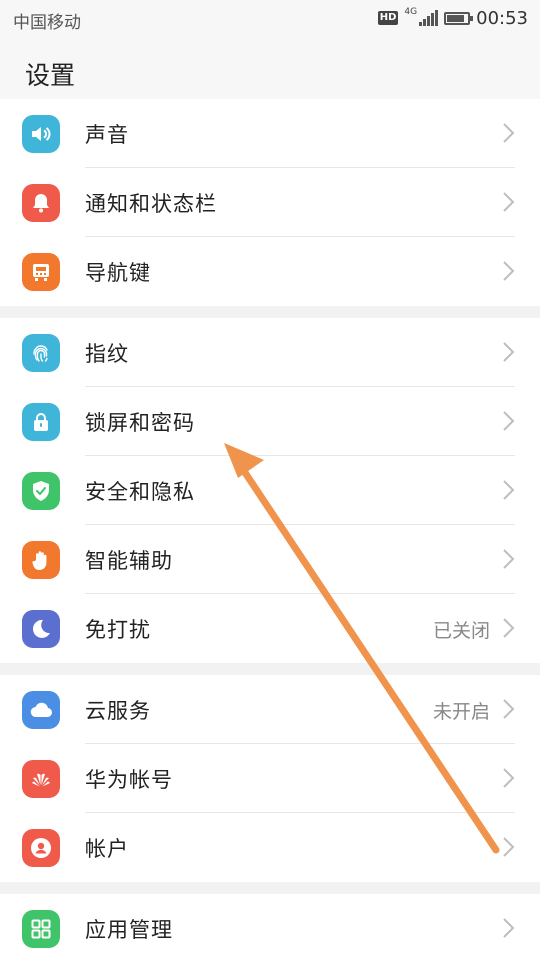  What do you see at coordinates (118, 711) in the screenshot?
I see `settings-item-label: 云服务` at bounding box center [118, 711].